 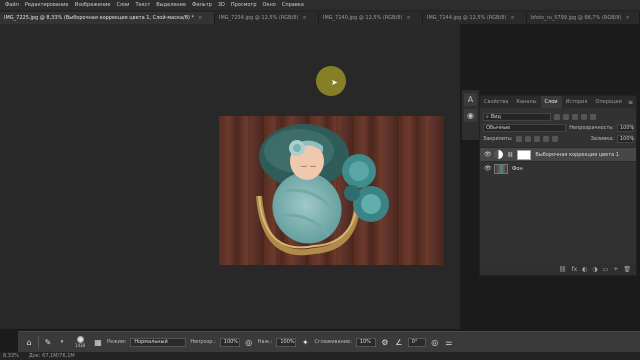 I want to click on pressure-opacity-icon: ◎, so click(x=249, y=342).